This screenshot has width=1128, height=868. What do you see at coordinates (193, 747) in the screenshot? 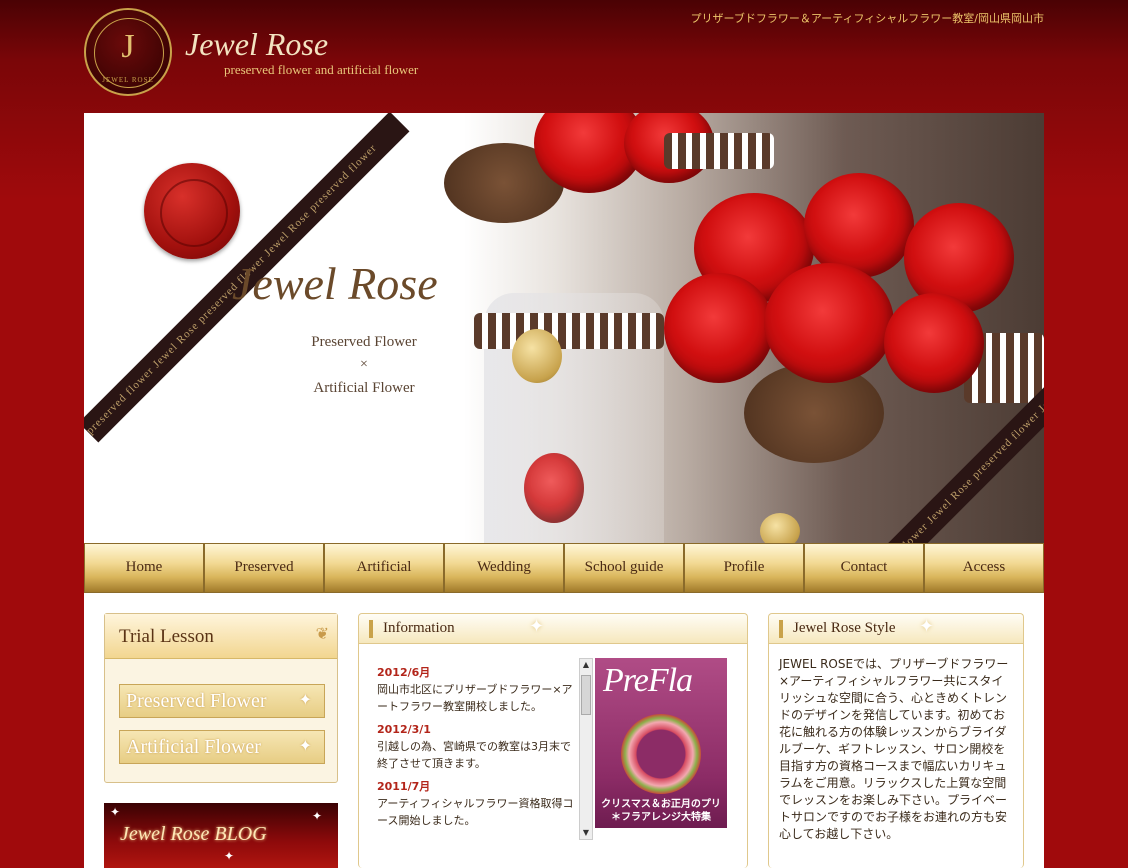
I see `artificial-flower-label: Artificial Flower` at bounding box center [193, 747].